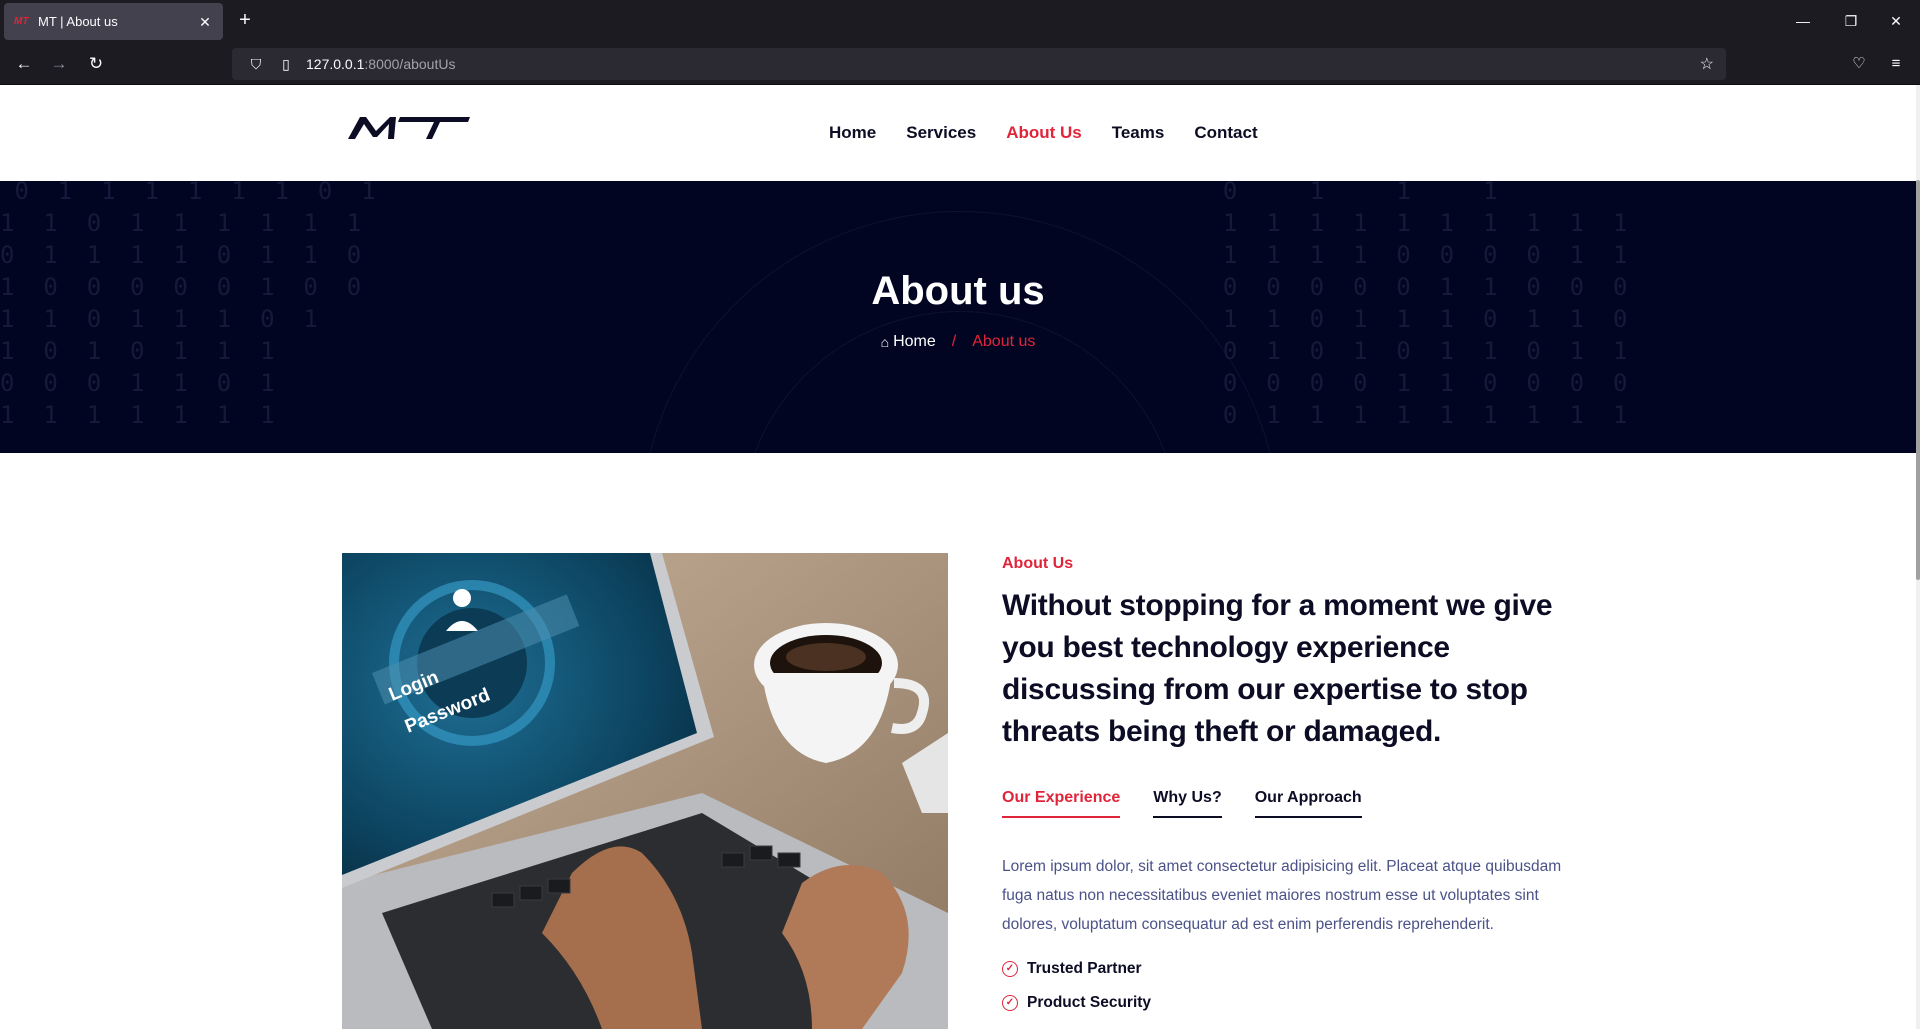  What do you see at coordinates (958, 291) in the screenshot?
I see `page-title: About us` at bounding box center [958, 291].